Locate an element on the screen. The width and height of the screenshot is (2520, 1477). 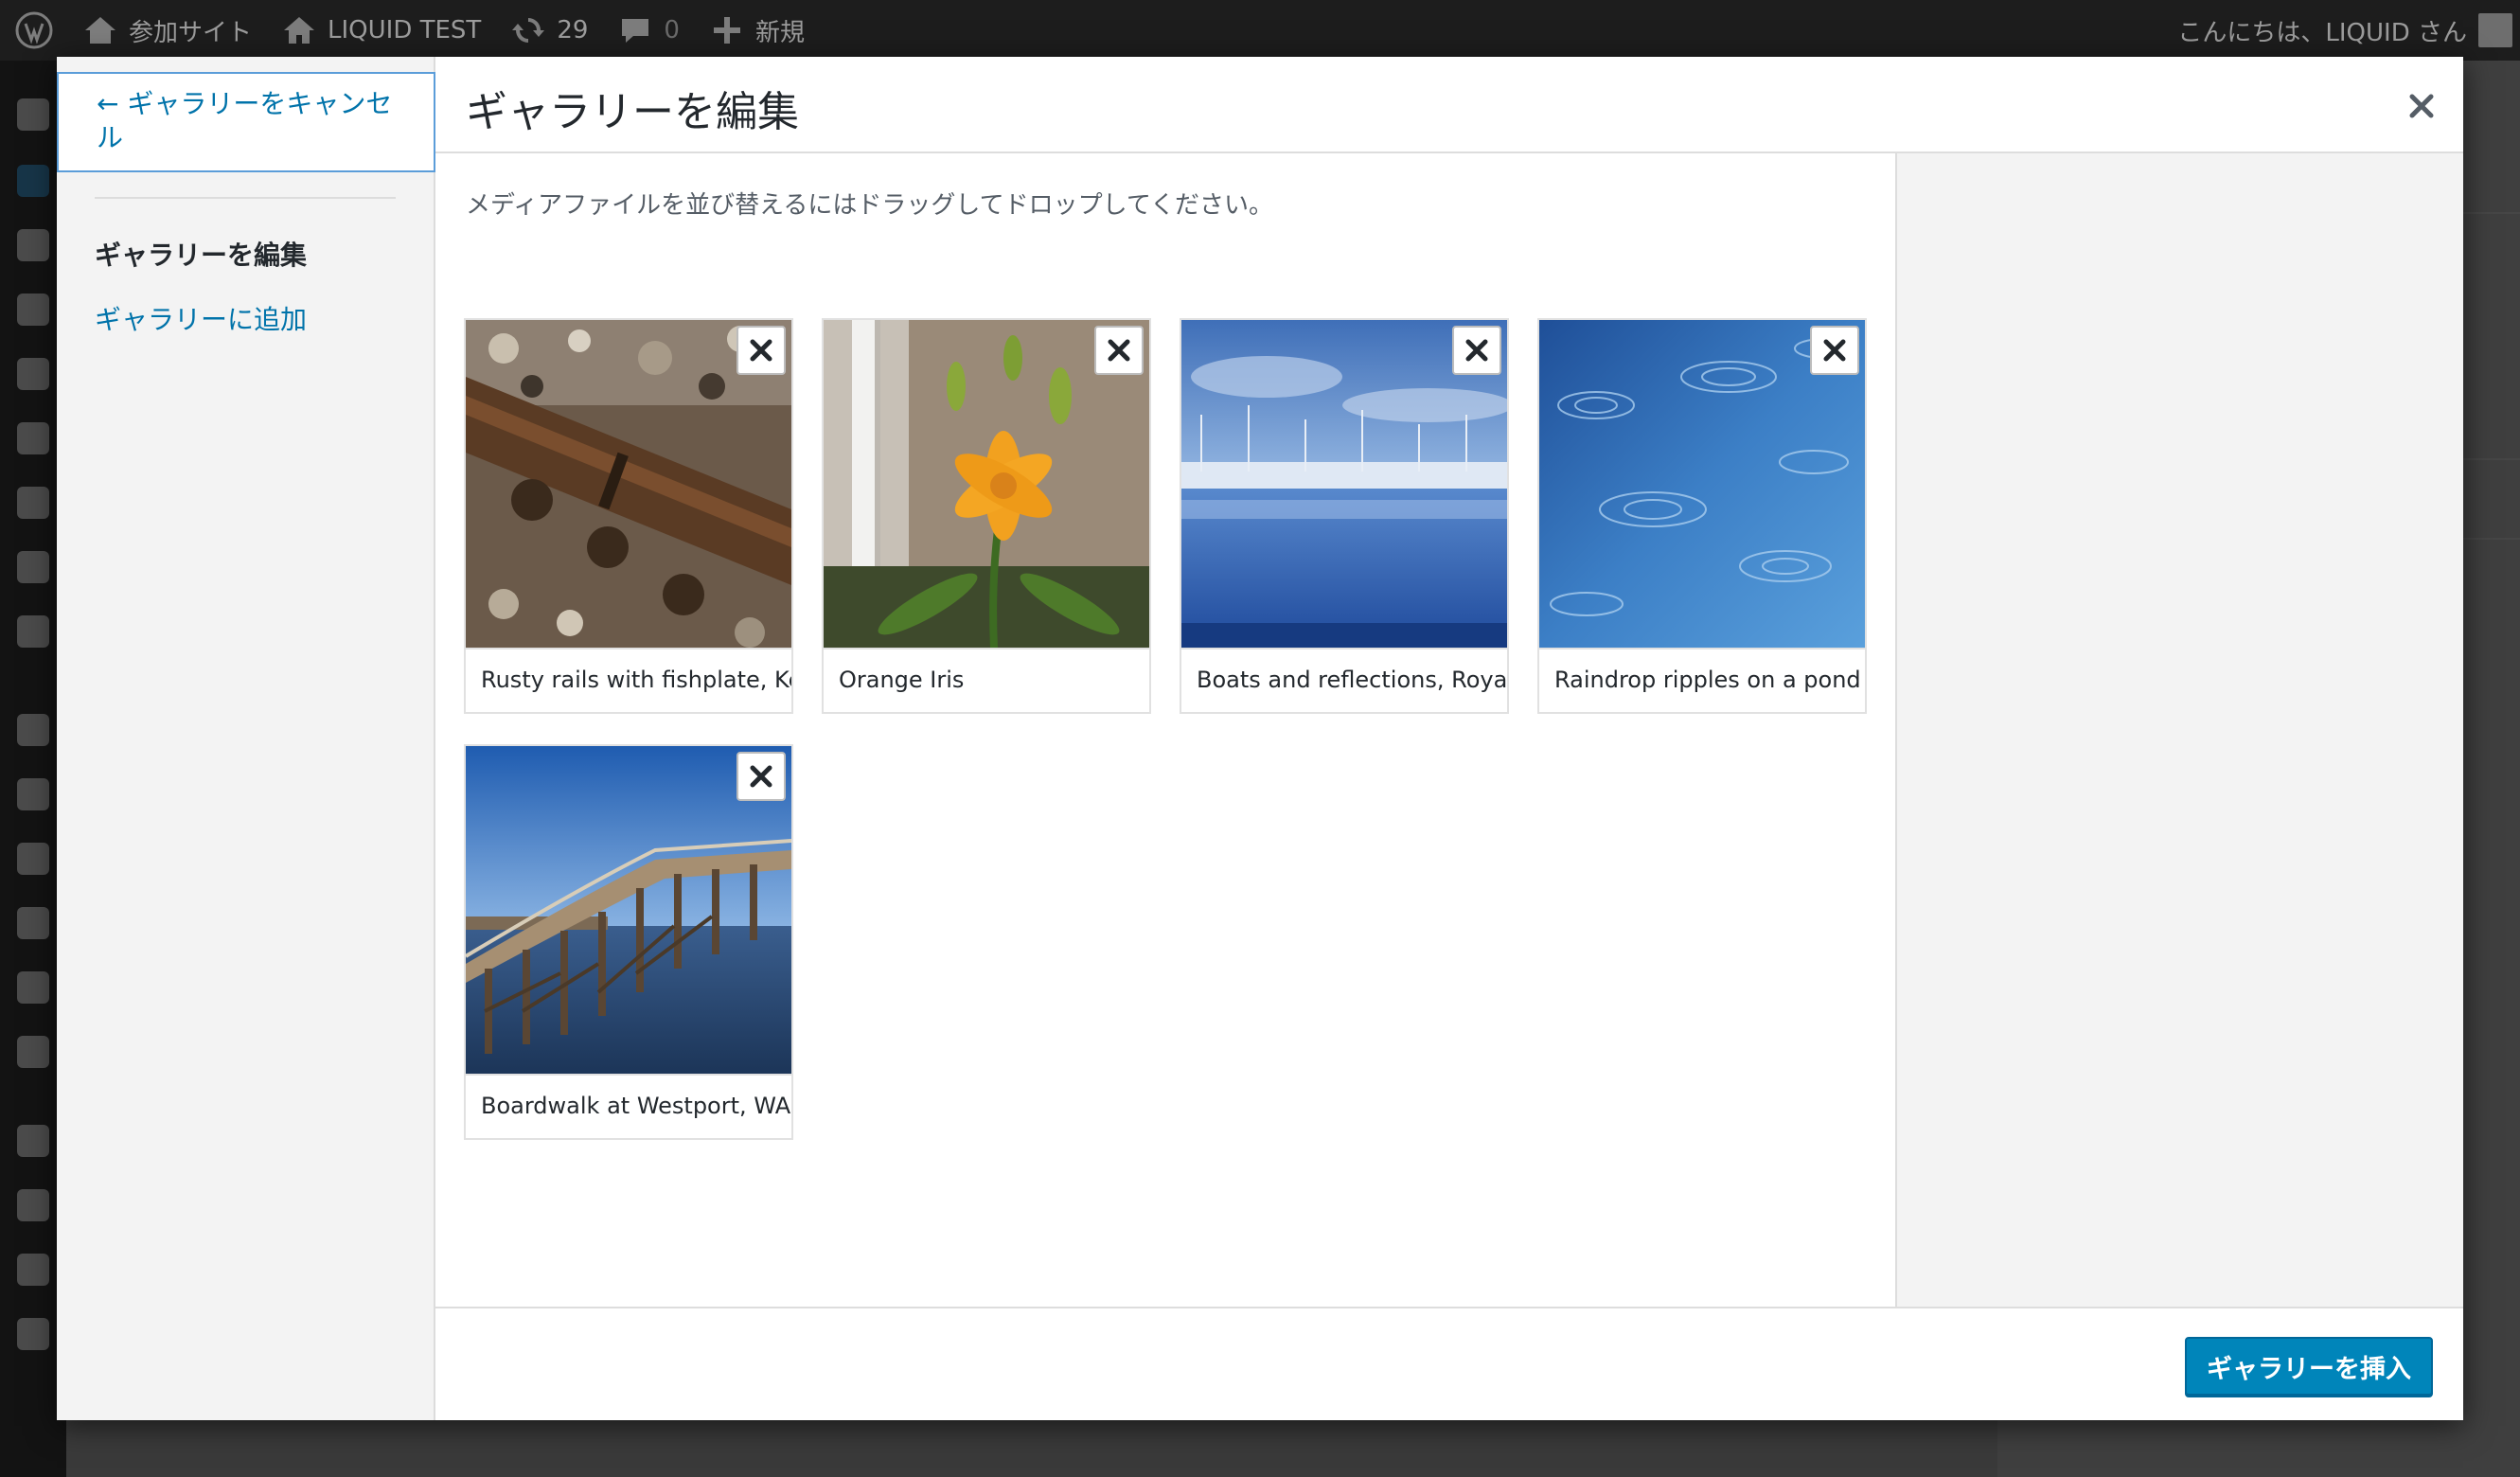
site-name-menu: LIQUID TEST is located at coordinates (381, 30).